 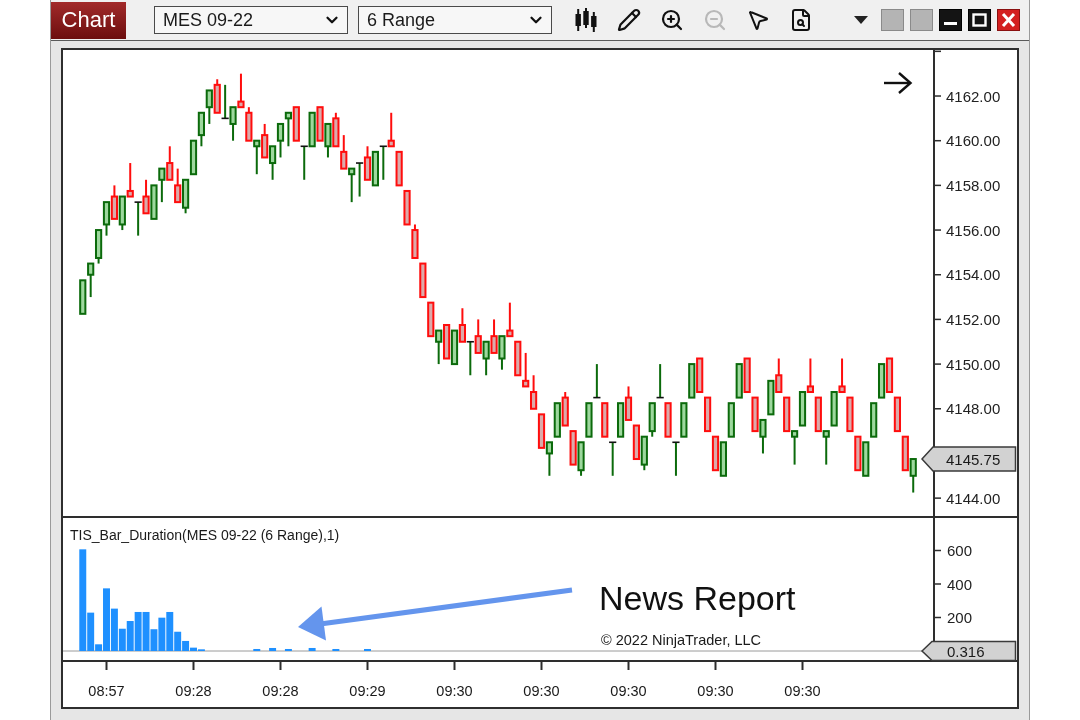 What do you see at coordinates (672, 20) in the screenshot?
I see `zoom-in-icon` at bounding box center [672, 20].